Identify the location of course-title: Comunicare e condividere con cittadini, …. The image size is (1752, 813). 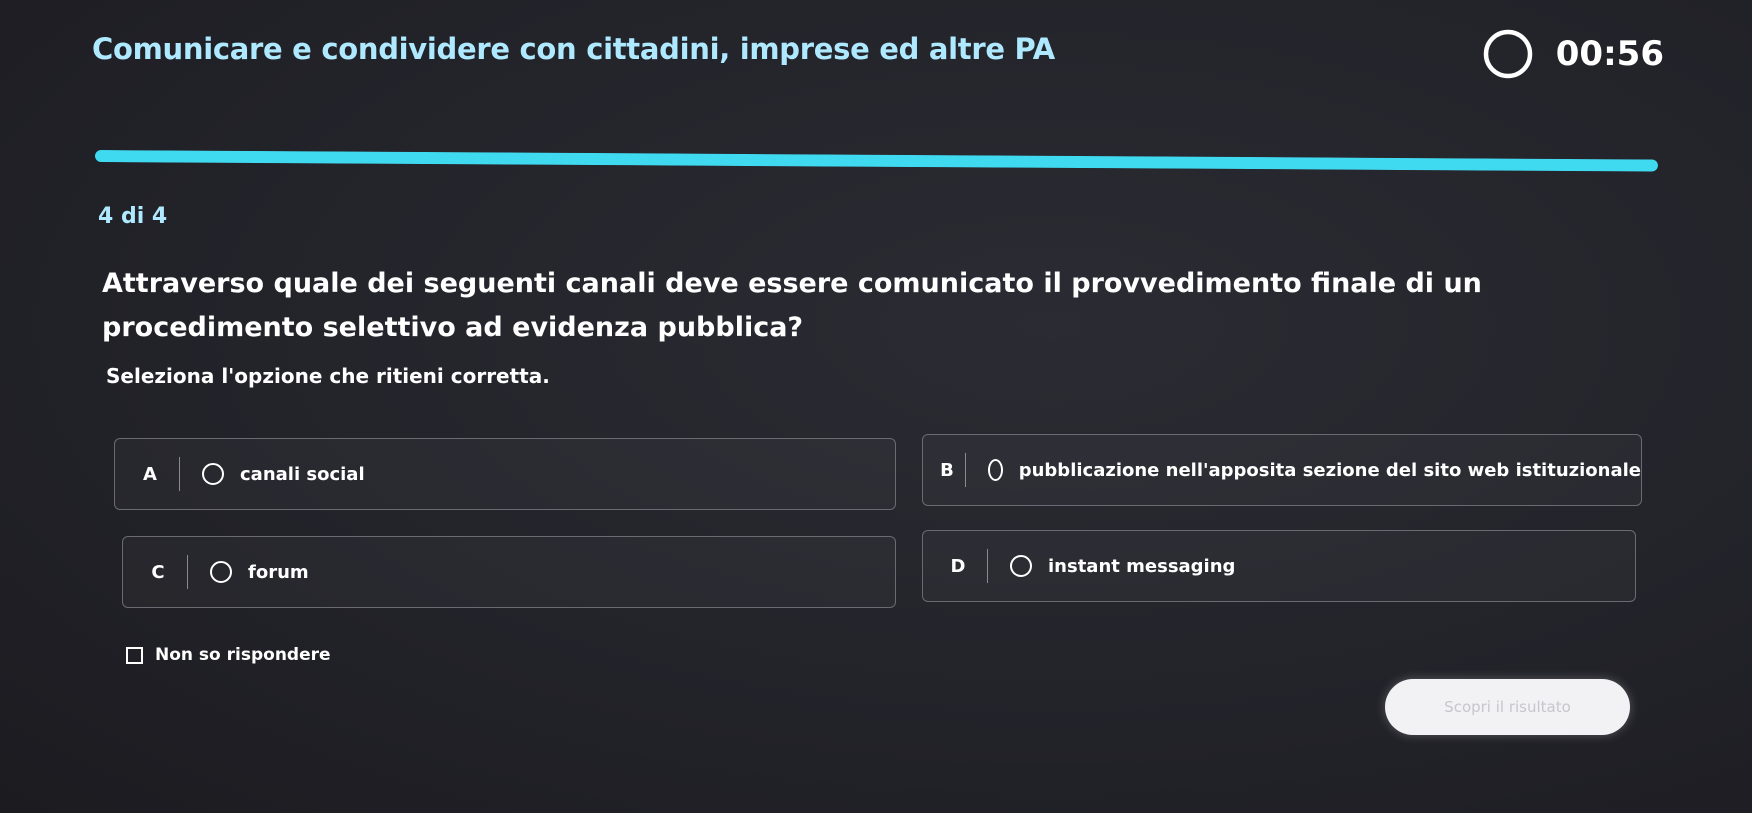
(573, 49).